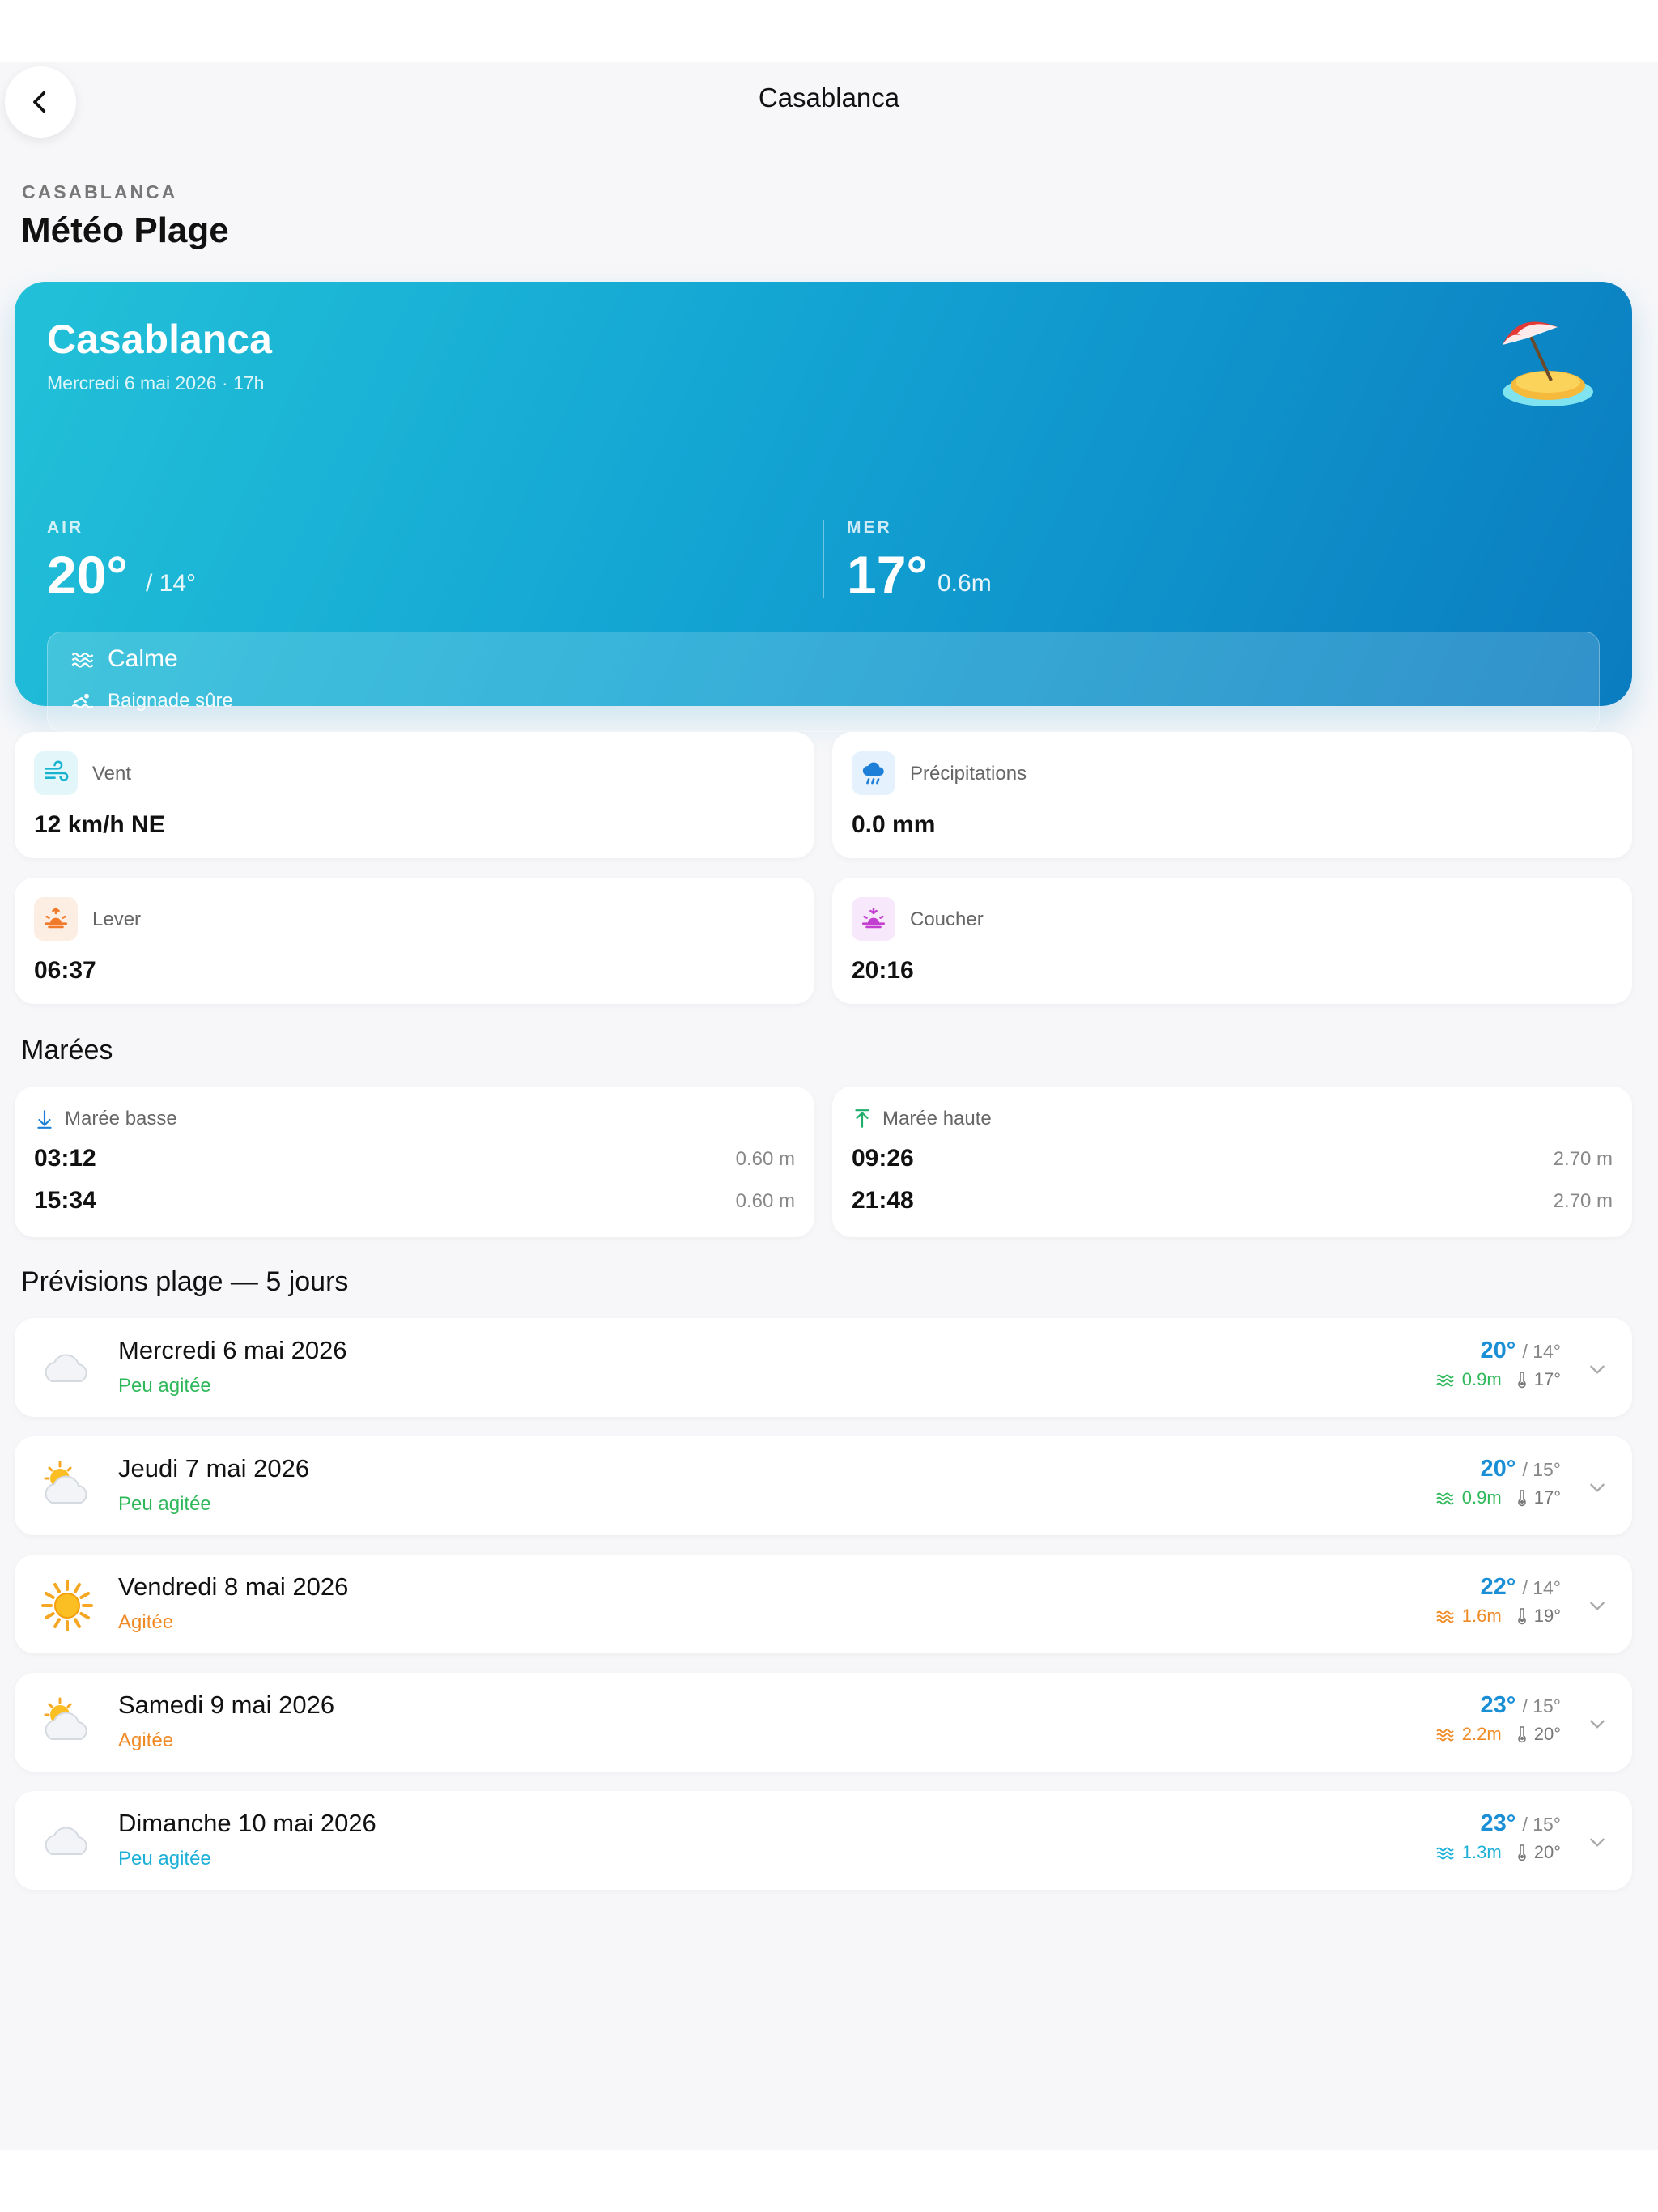  I want to click on wave-height: 0.6m, so click(964, 584).